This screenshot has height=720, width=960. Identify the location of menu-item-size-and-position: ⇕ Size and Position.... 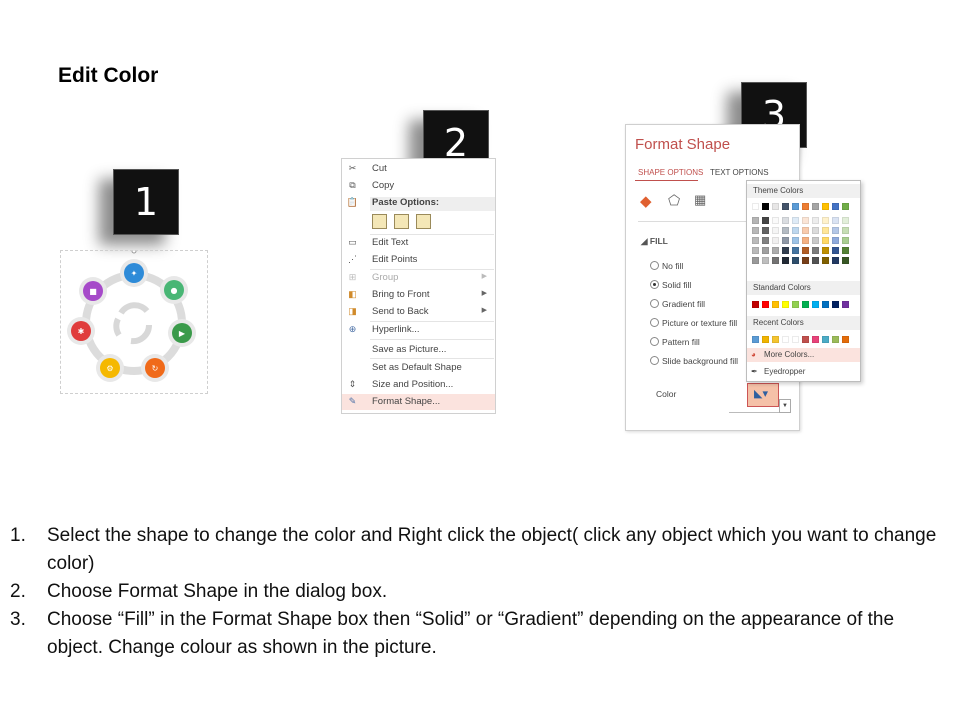
(418, 385).